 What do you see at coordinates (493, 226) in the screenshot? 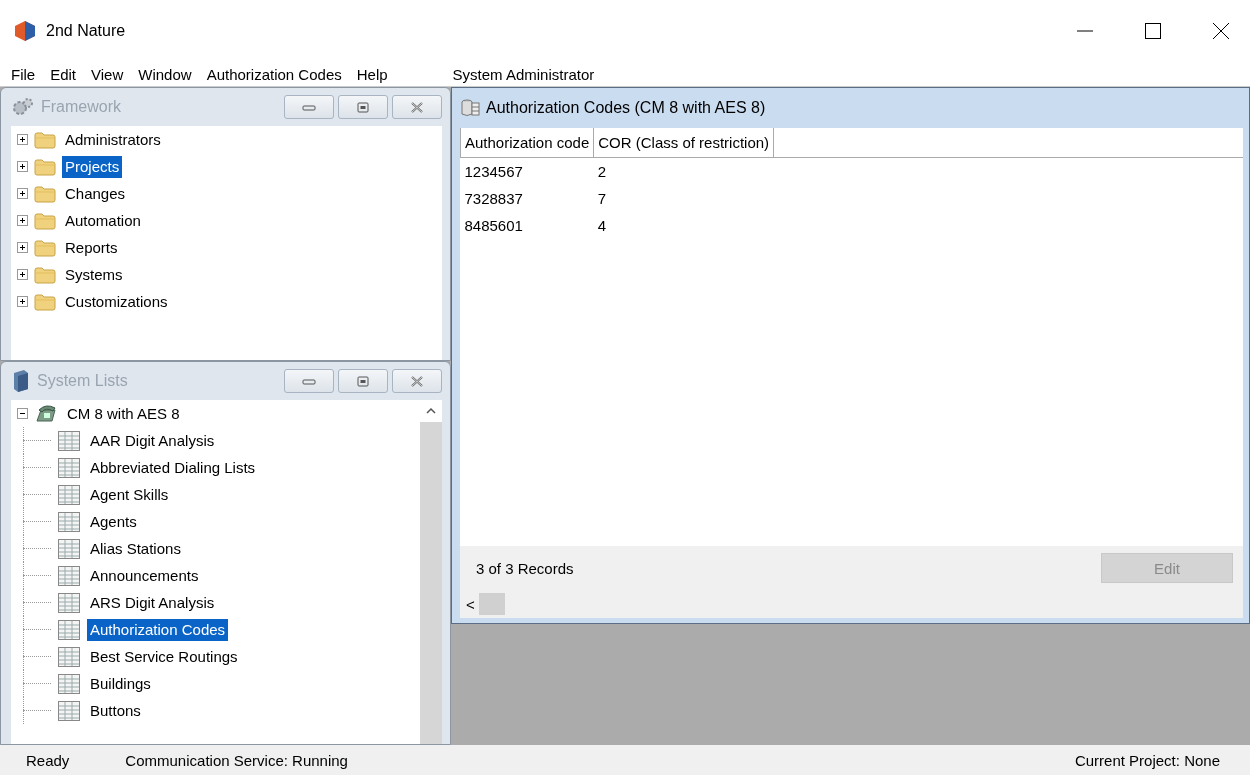
I see `table-cell-text: 8485601` at bounding box center [493, 226].